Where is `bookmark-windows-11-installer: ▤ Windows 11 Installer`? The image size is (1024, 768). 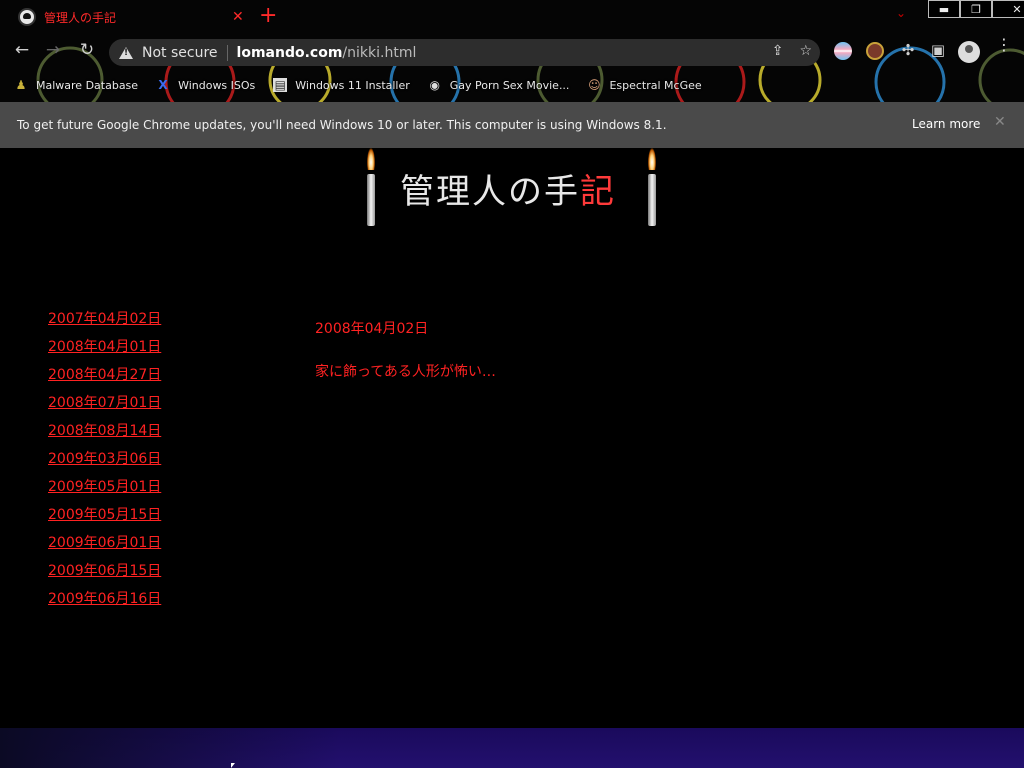 bookmark-windows-11-installer: ▤ Windows 11 Installer is located at coordinates (341, 85).